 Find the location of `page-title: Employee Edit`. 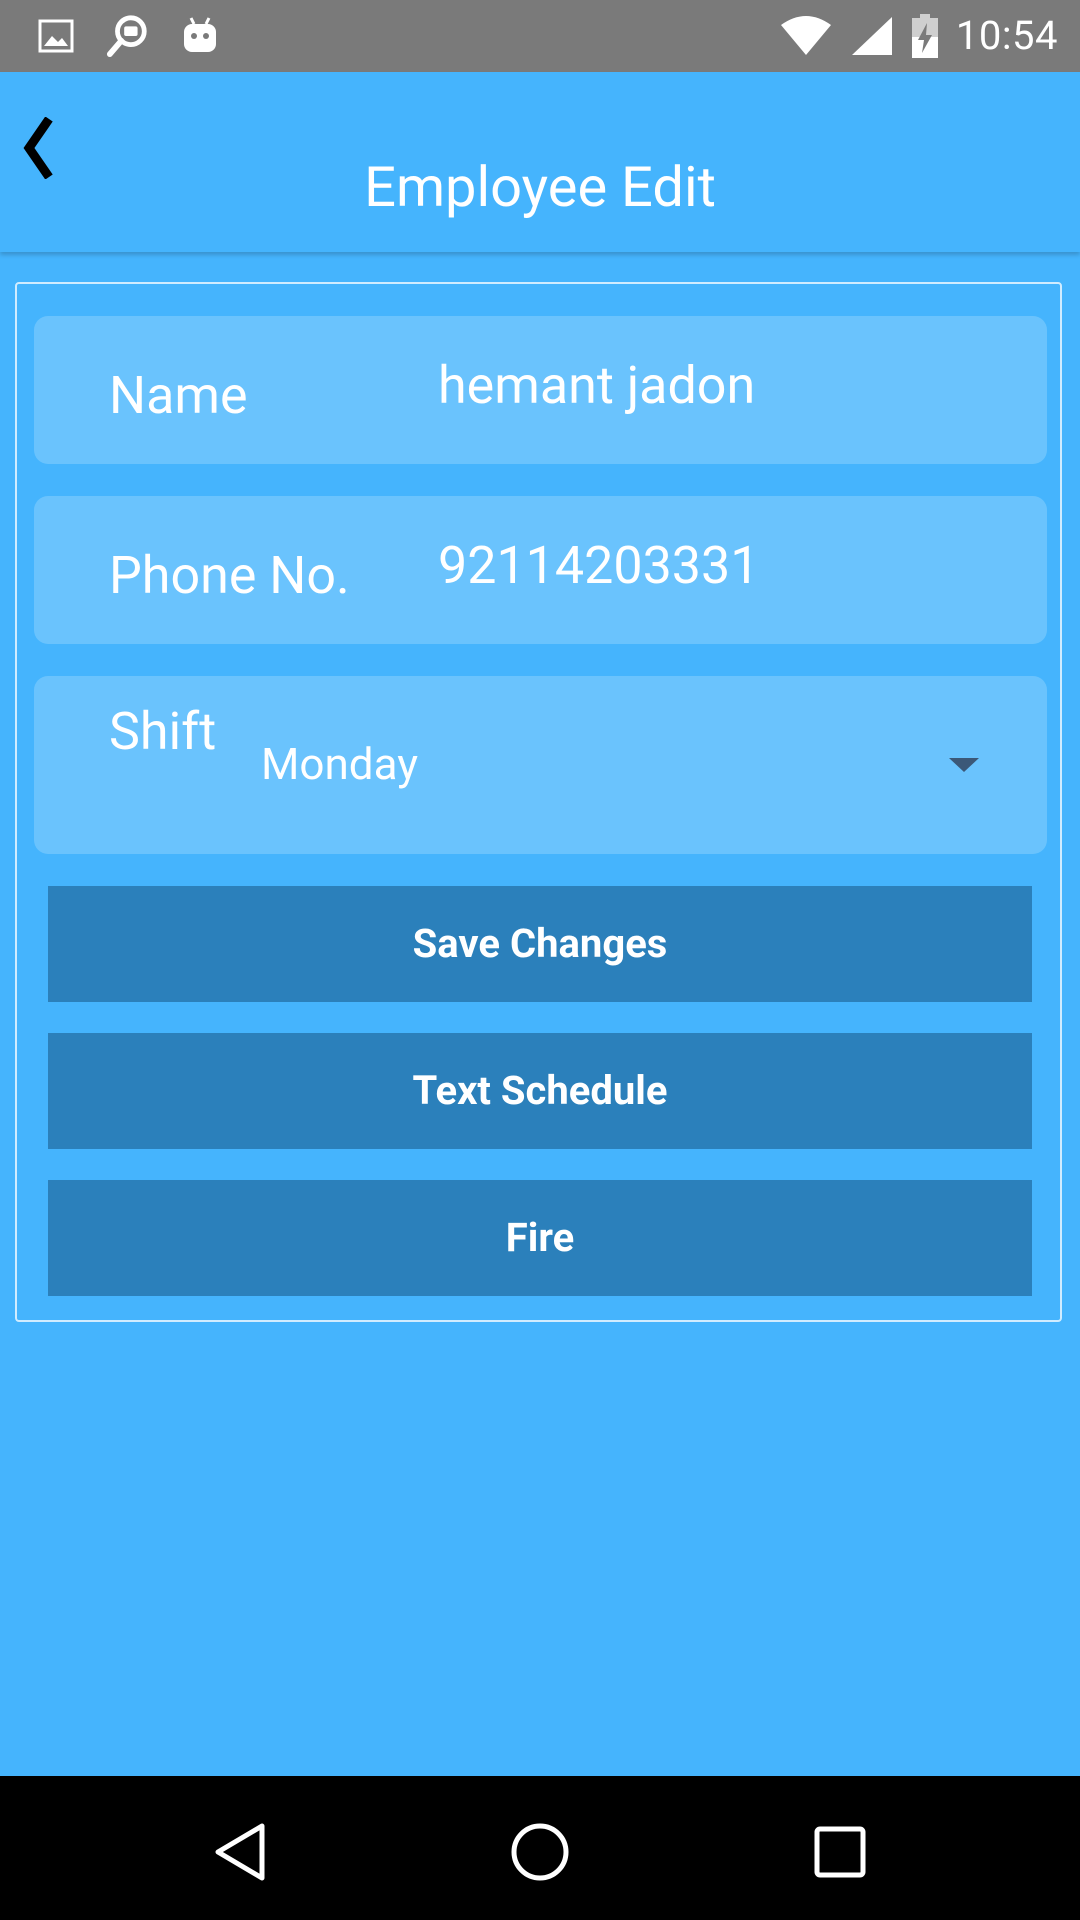

page-title: Employee Edit is located at coordinates (540, 187).